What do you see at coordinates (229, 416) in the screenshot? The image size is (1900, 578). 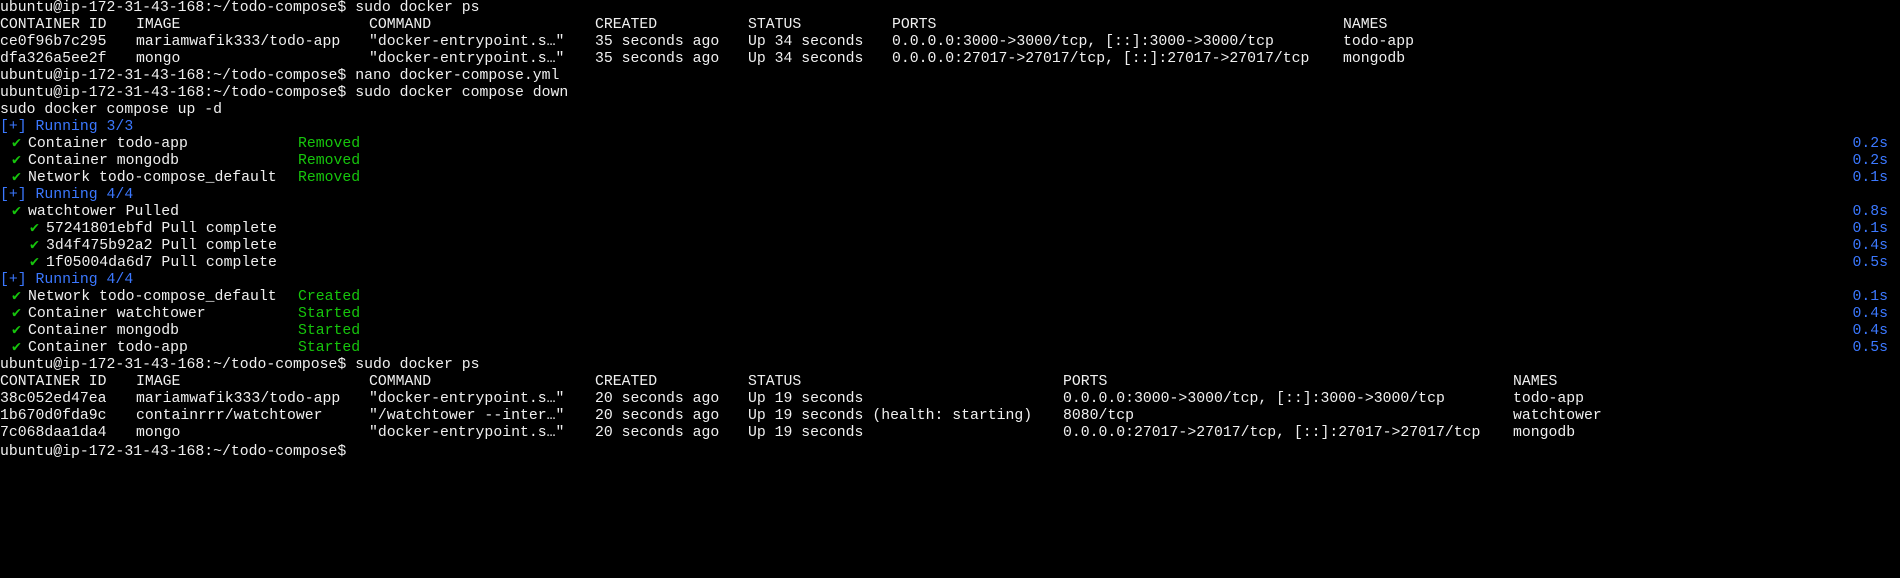 I see `container-image: containrrr/watchtower` at bounding box center [229, 416].